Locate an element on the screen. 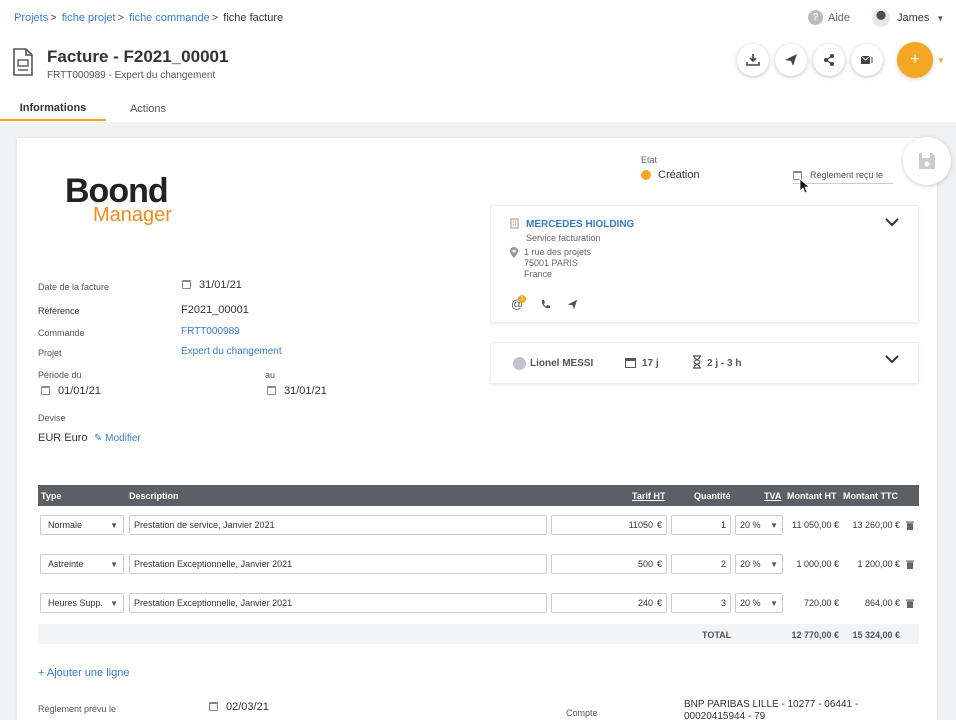  total-ht: 12 770,00 € is located at coordinates (815, 635).